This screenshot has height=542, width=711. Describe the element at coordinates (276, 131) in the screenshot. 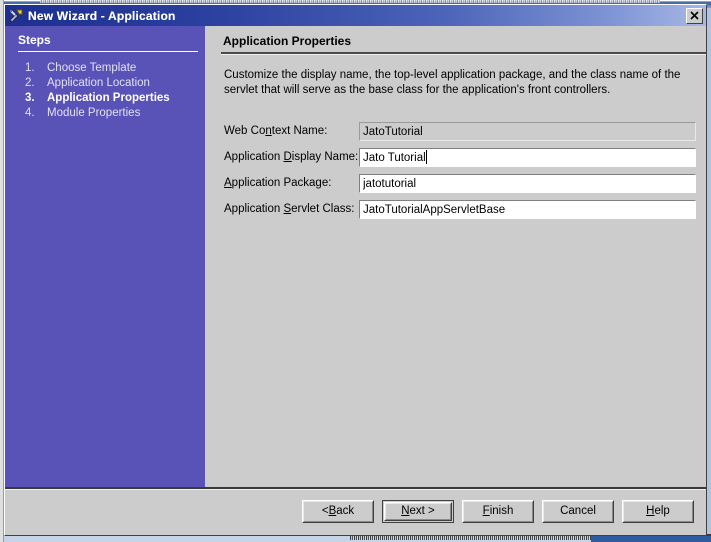

I see `web-context-name-label: Web Context Name:` at that location.